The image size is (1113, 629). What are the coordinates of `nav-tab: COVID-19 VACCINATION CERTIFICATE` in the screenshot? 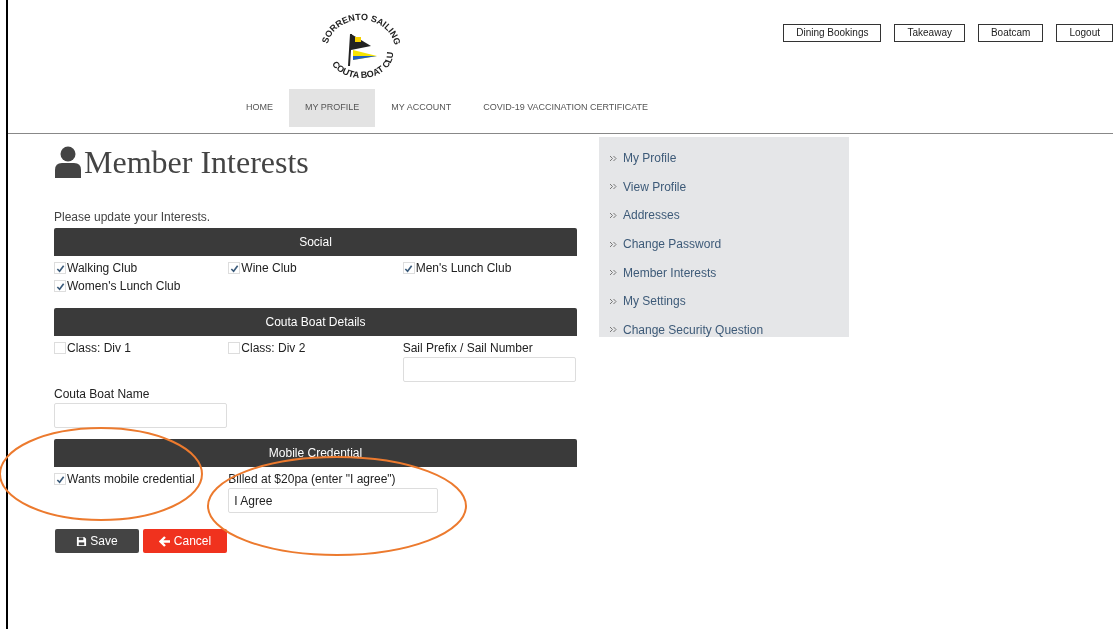 It's located at (566, 108).